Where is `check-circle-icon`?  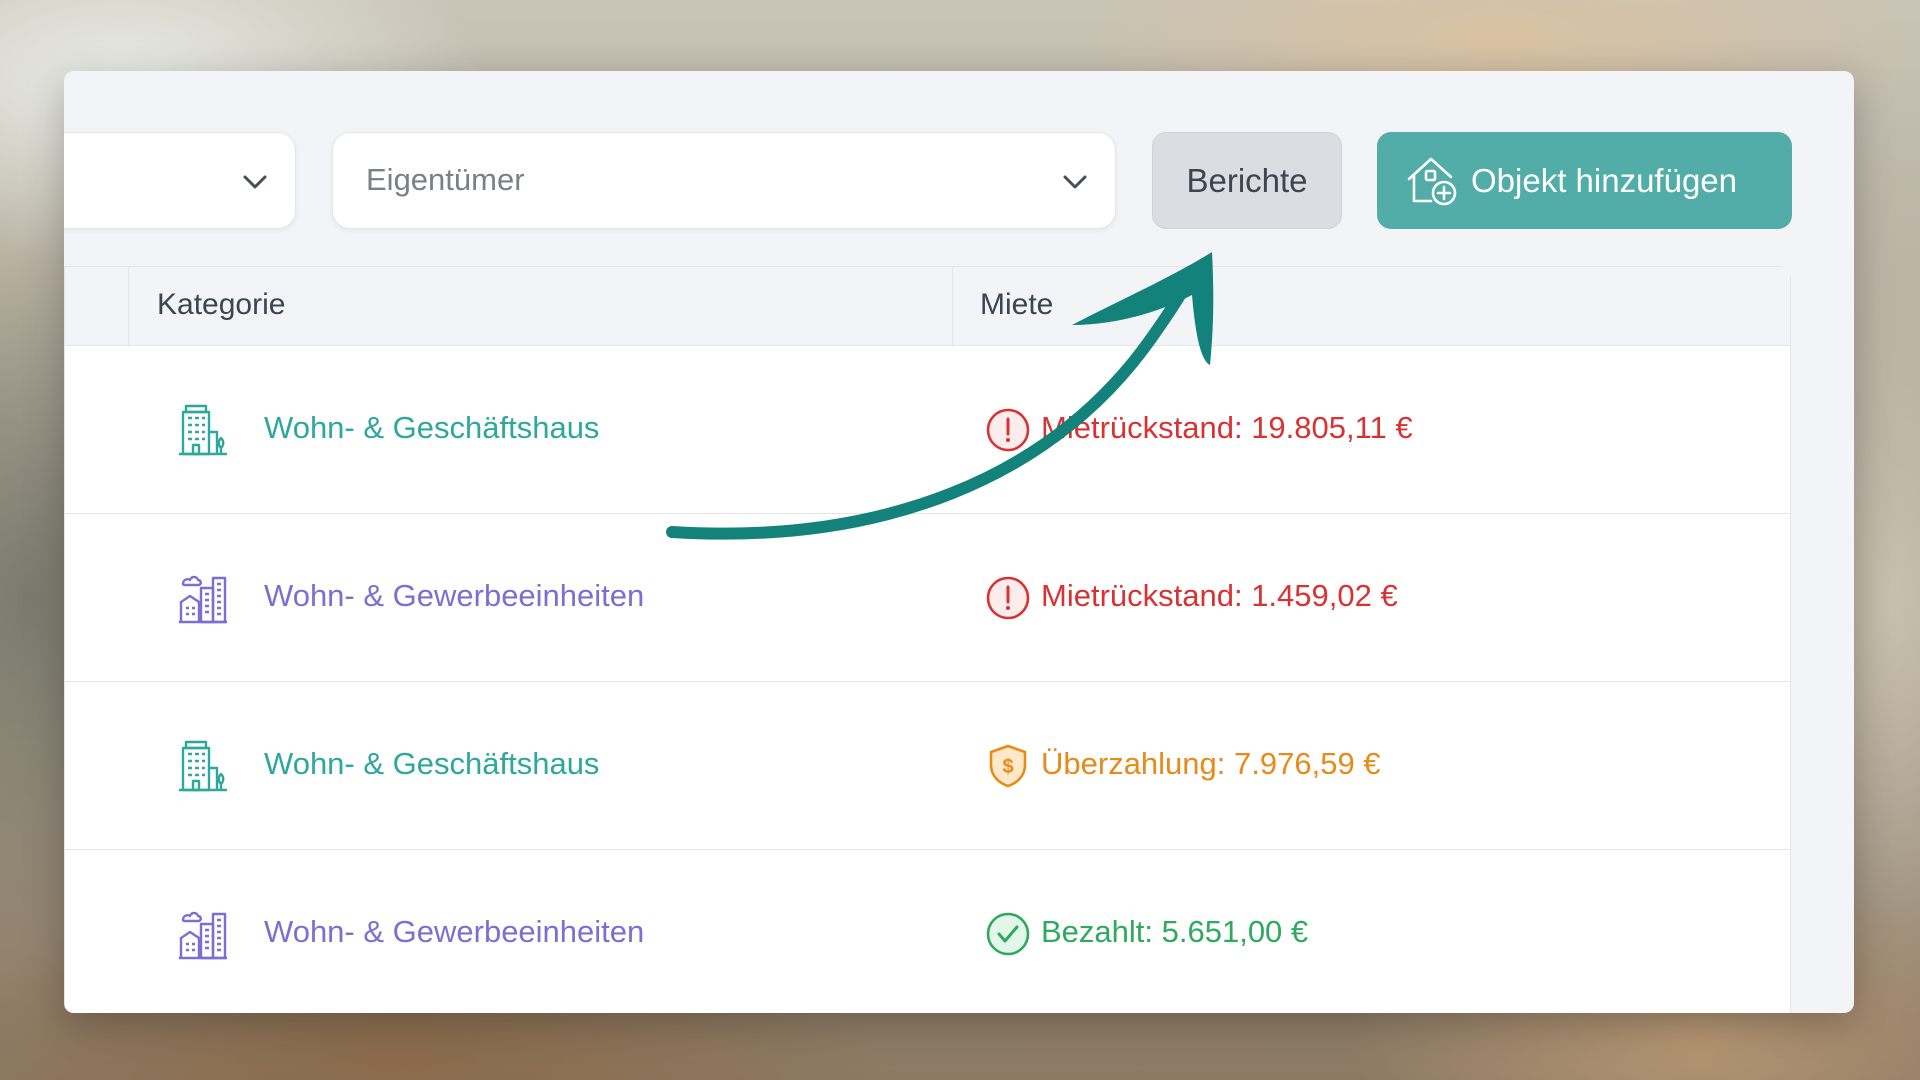
check-circle-icon is located at coordinates (1008, 934).